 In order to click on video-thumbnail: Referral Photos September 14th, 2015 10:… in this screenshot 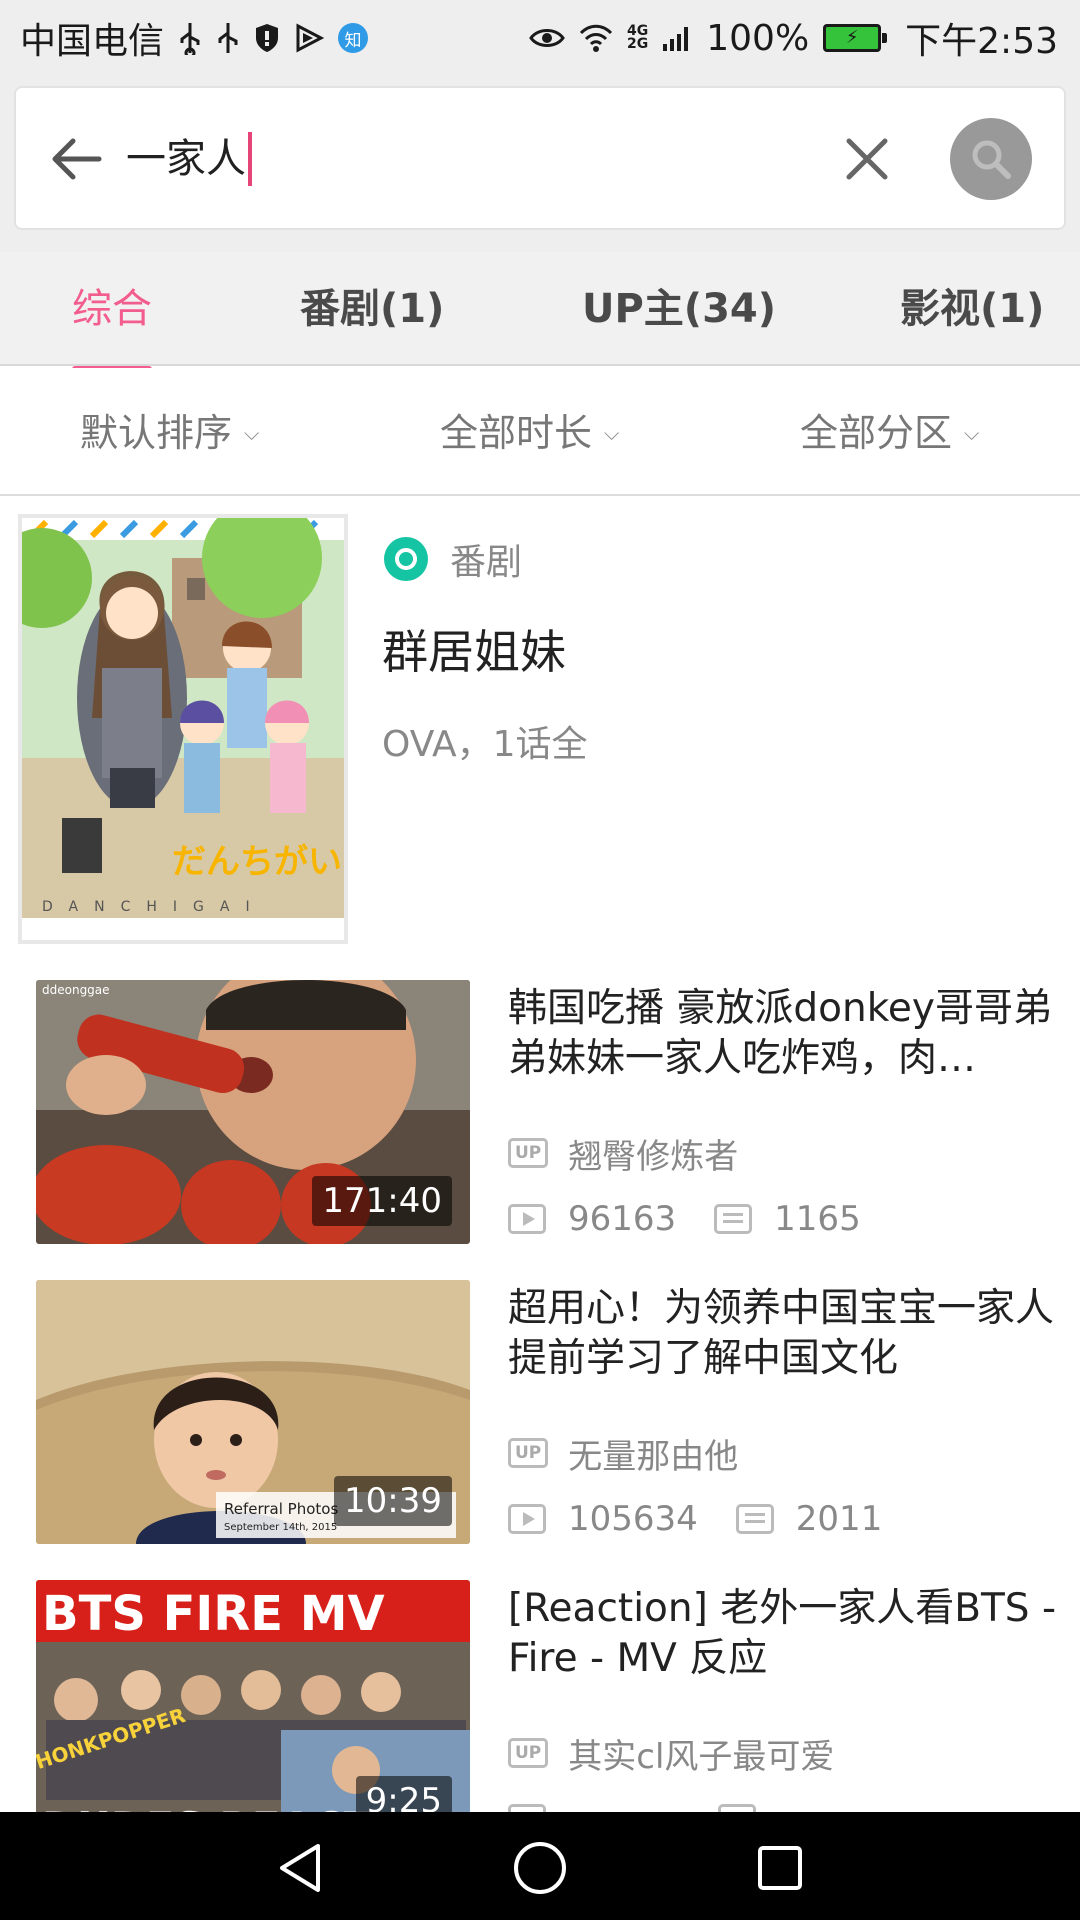, I will do `click(253, 1412)`.